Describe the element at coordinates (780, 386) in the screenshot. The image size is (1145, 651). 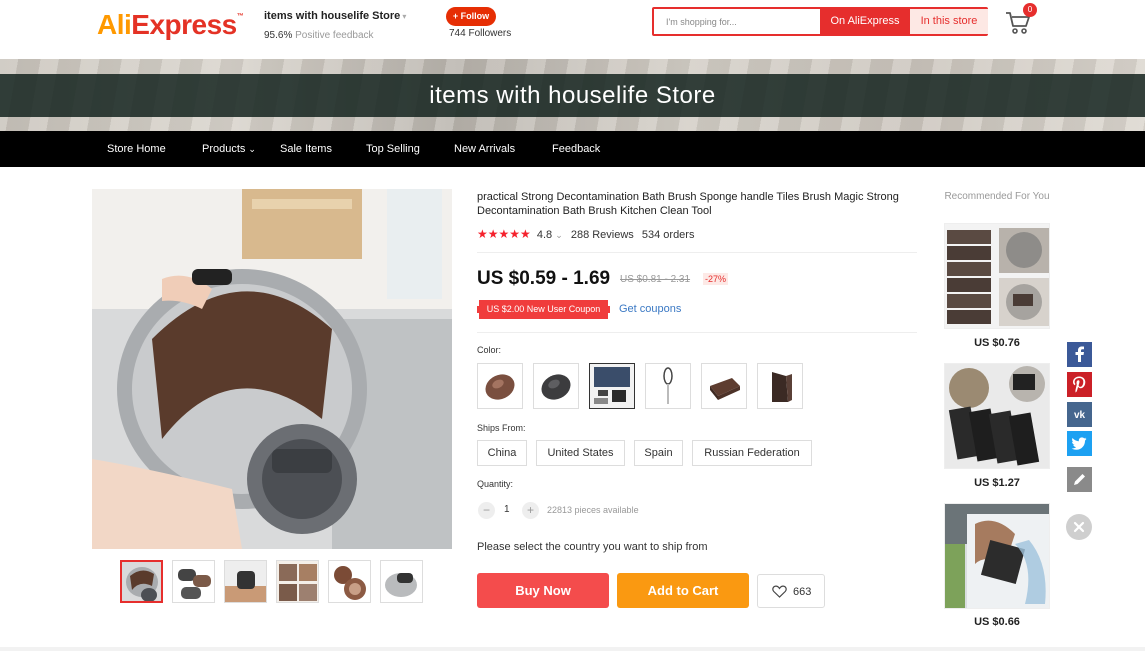
I see `color-swatch-wedge` at that location.